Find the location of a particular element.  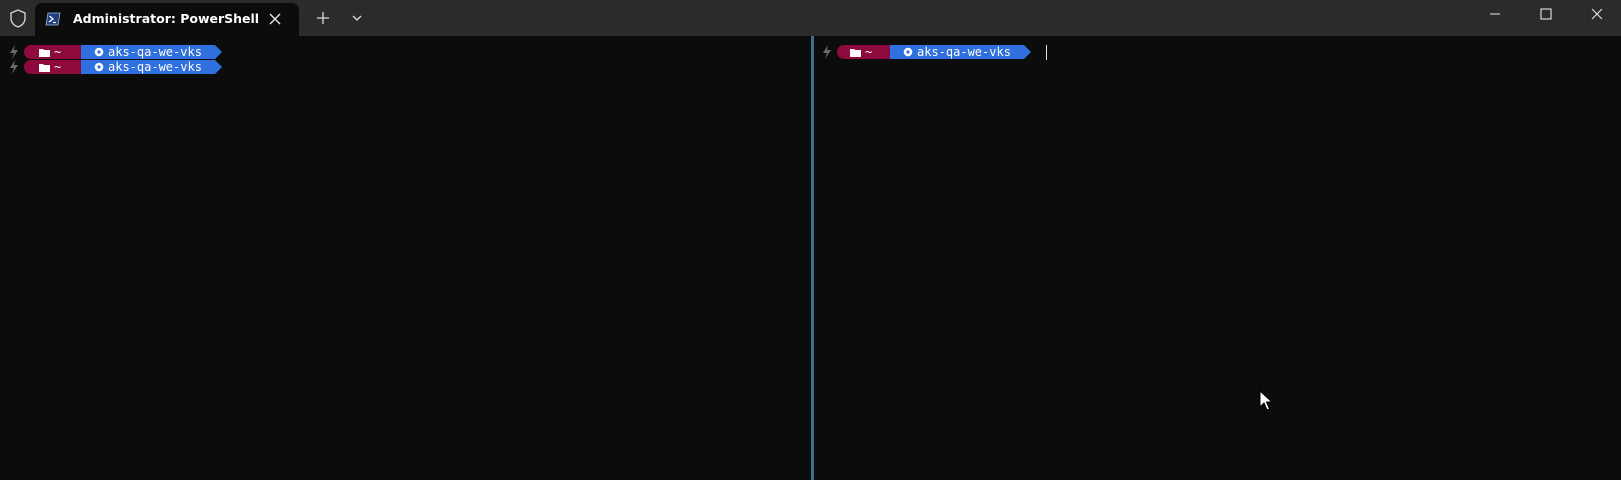

maximize-button is located at coordinates (1546, 16).